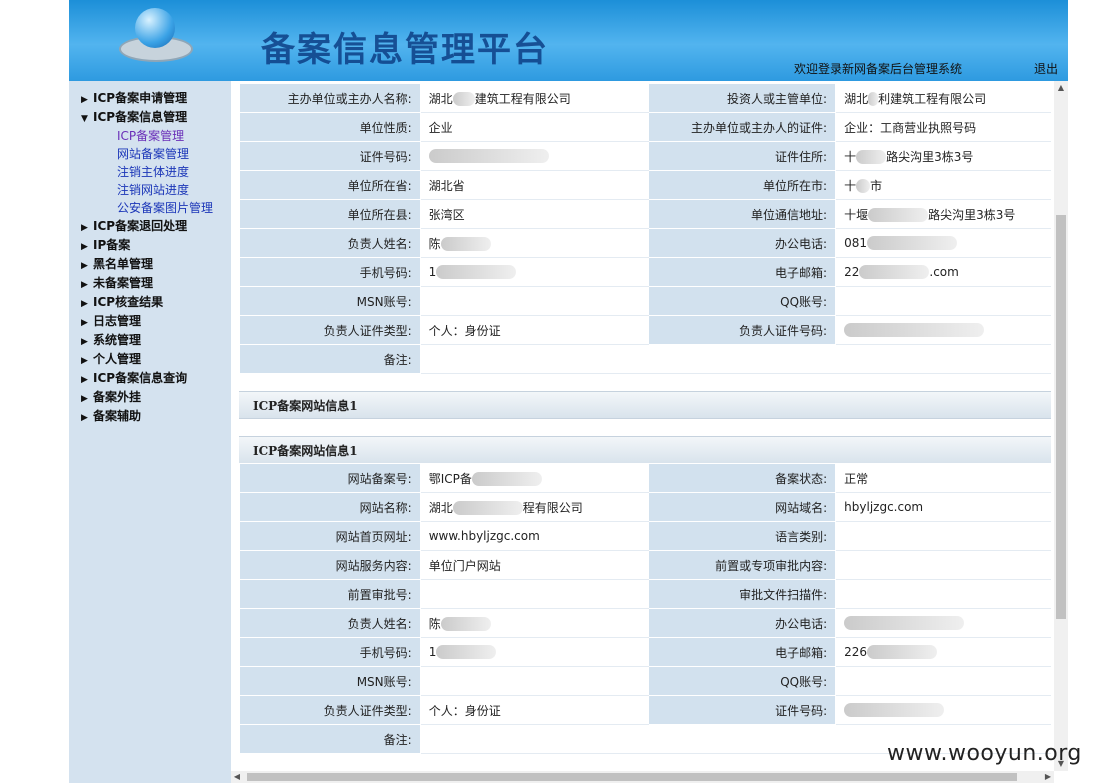  I want to click on sidebar-item-label: 注销主体进度, so click(153, 172).